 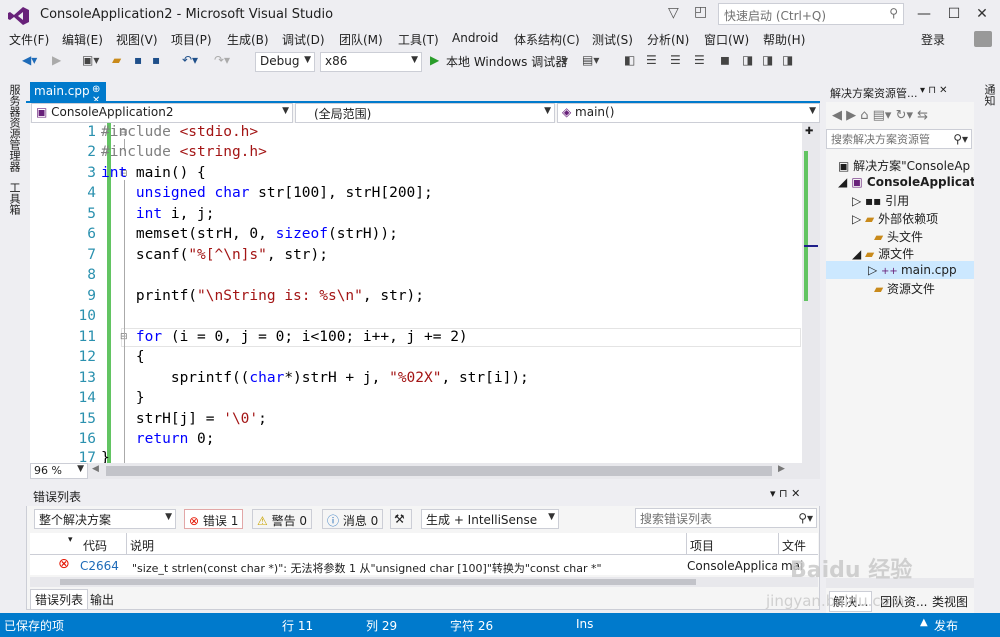 What do you see at coordinates (906, 182) in the screenshot?
I see `tree-project: ◢ ▣ ConsoleApplicati` at bounding box center [906, 182].